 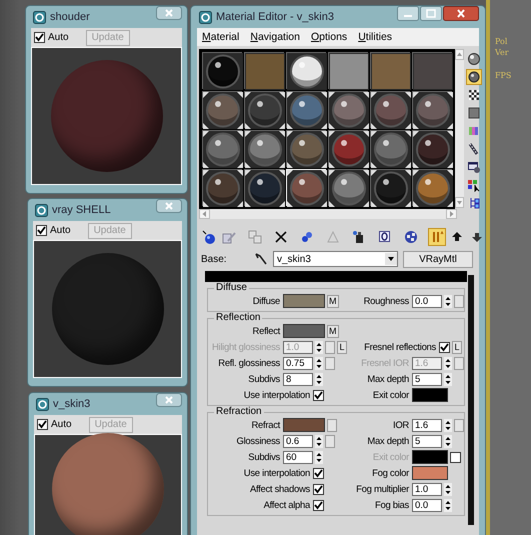 I want to click on window-title: v_skin3, so click(x=72, y=404).